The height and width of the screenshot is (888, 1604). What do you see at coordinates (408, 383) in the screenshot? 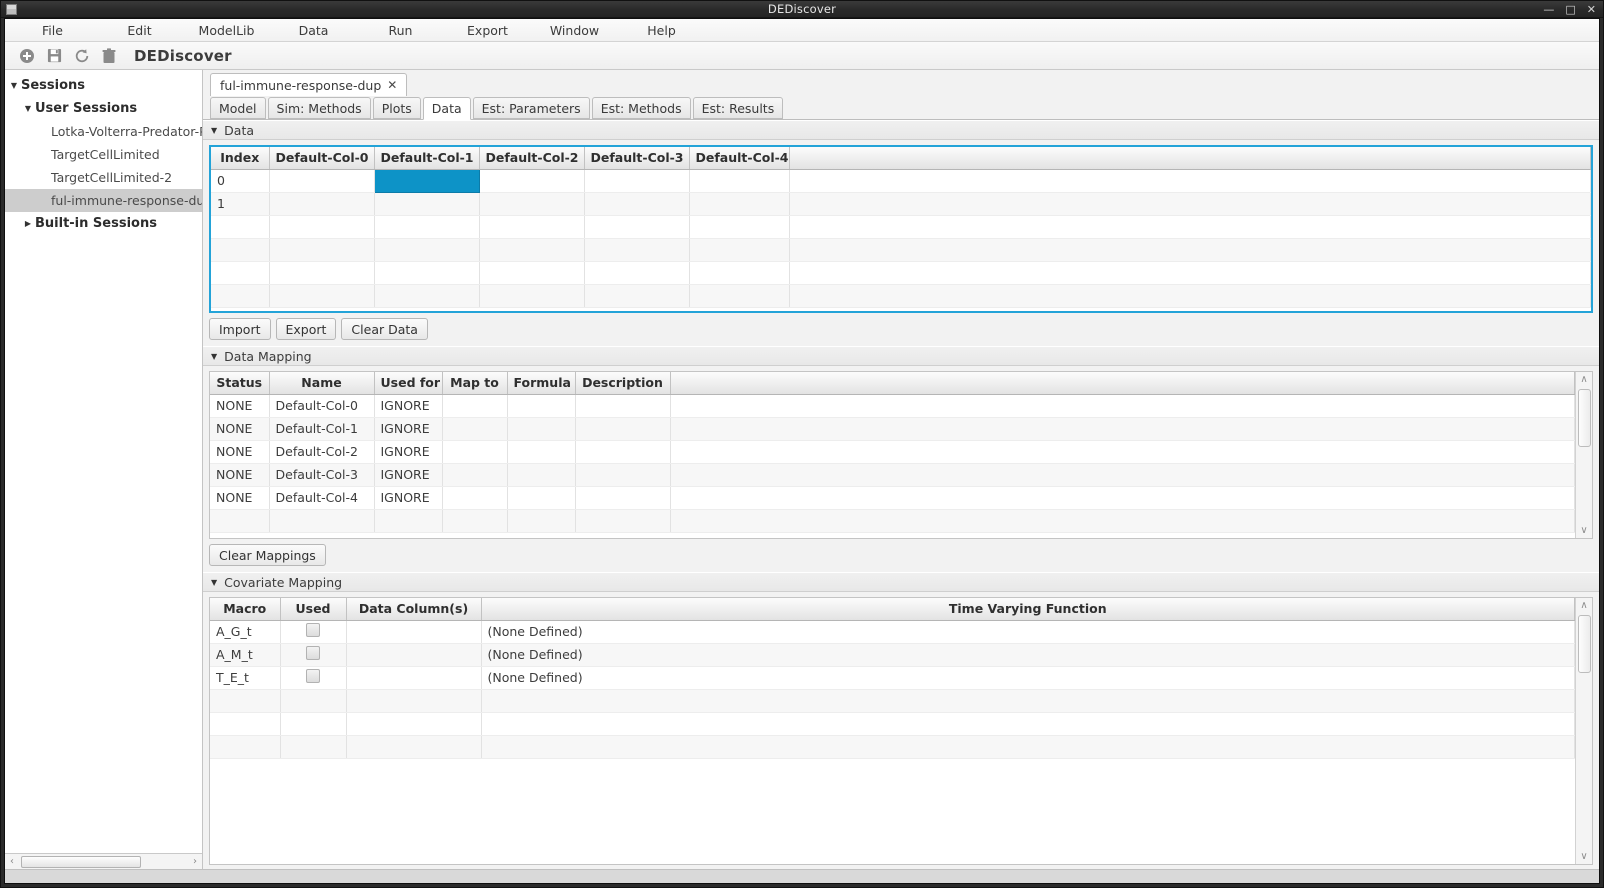
I see `column-header-used-for: Used for` at bounding box center [408, 383].